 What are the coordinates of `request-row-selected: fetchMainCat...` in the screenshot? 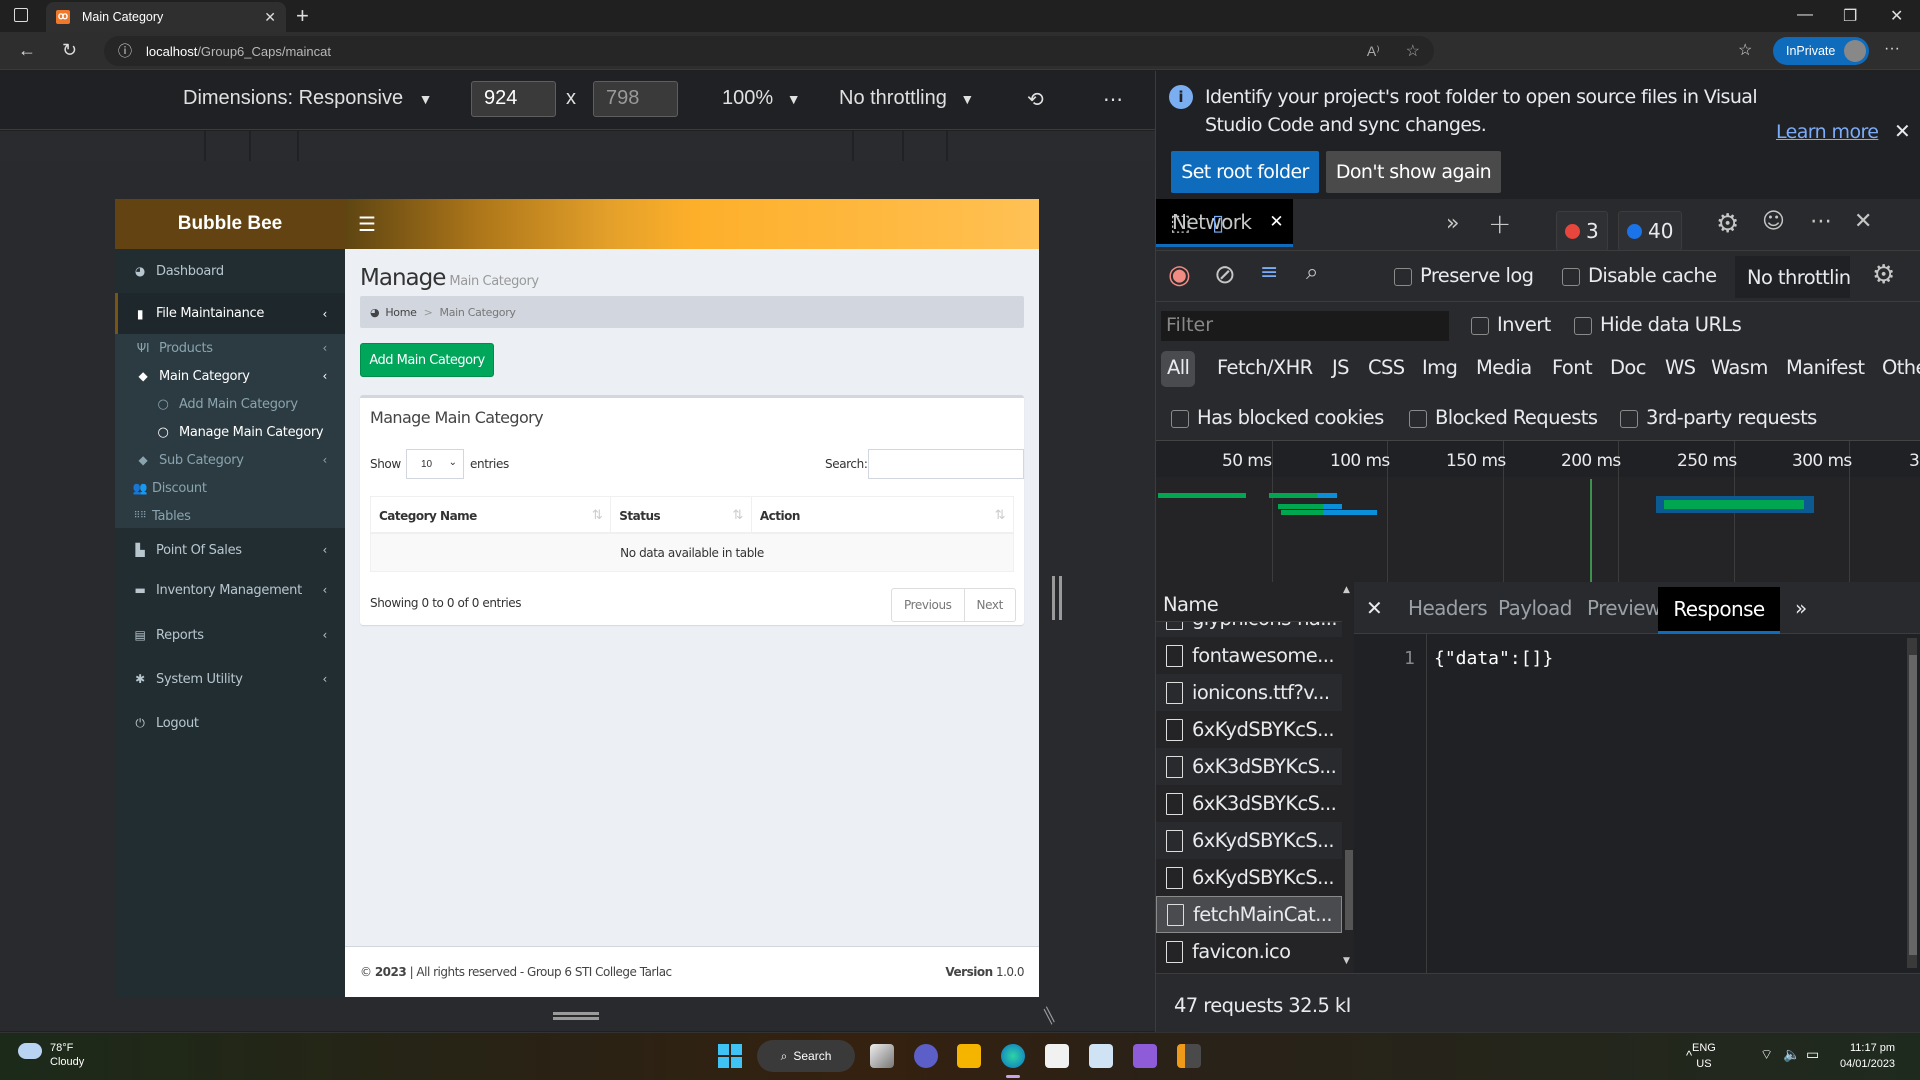 It's located at (1249, 914).